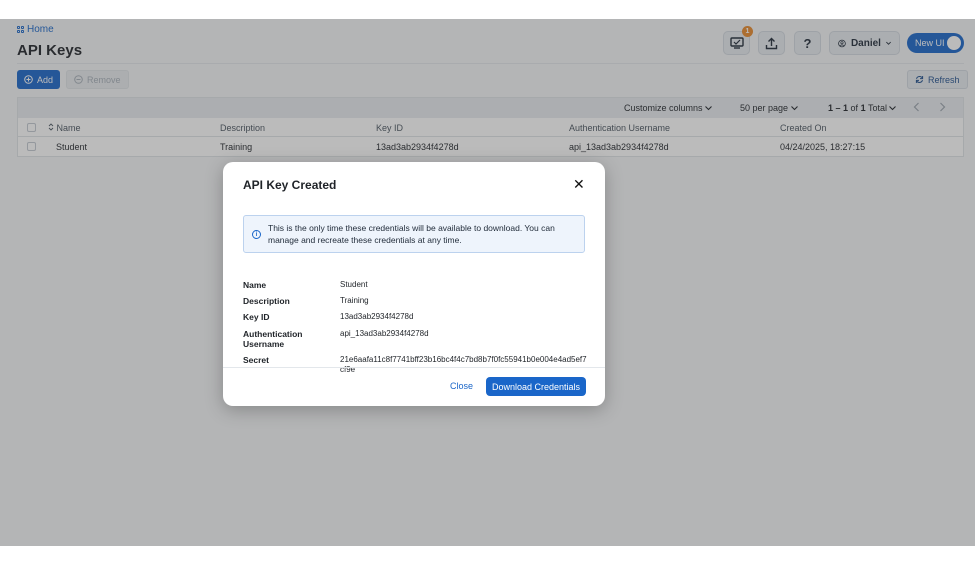  I want to click on field-label-key-id: Key ID, so click(256, 317).